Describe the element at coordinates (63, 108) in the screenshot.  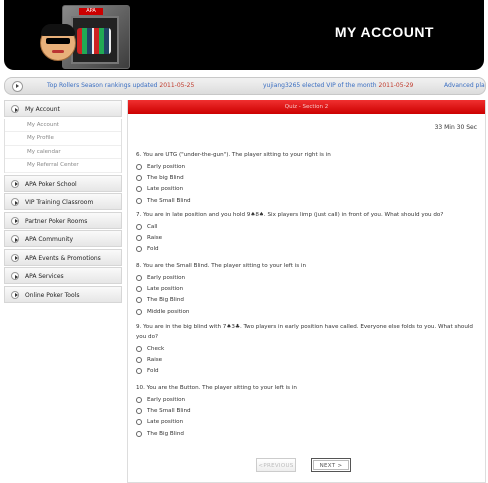
I see `sidebar-item-my-account: My Account` at that location.